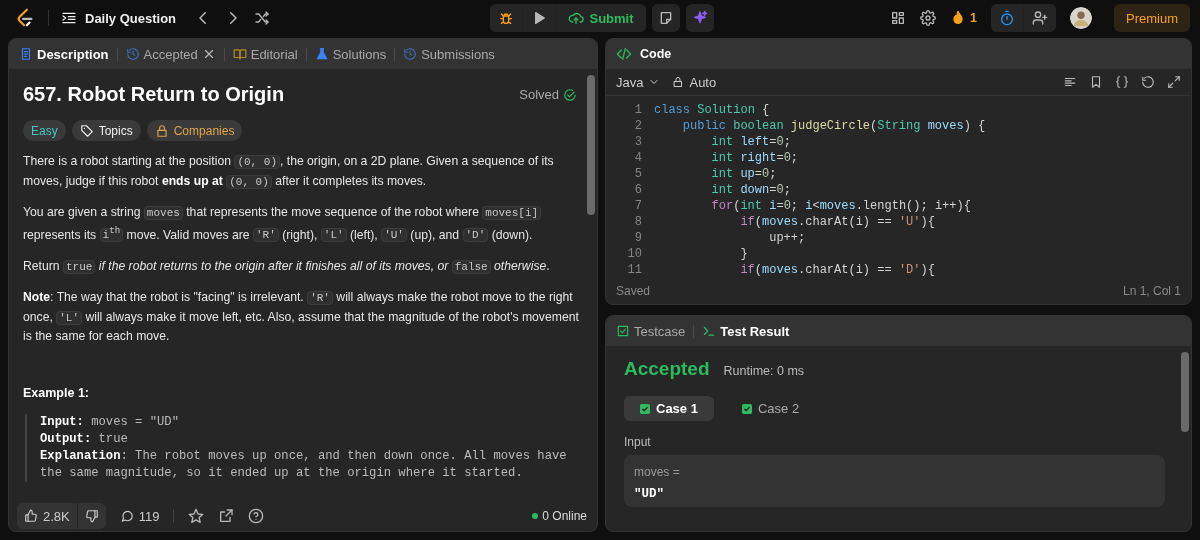 Image resolution: width=1200 pixels, height=540 pixels. I want to click on code-line: int right=0;, so click(754, 158).